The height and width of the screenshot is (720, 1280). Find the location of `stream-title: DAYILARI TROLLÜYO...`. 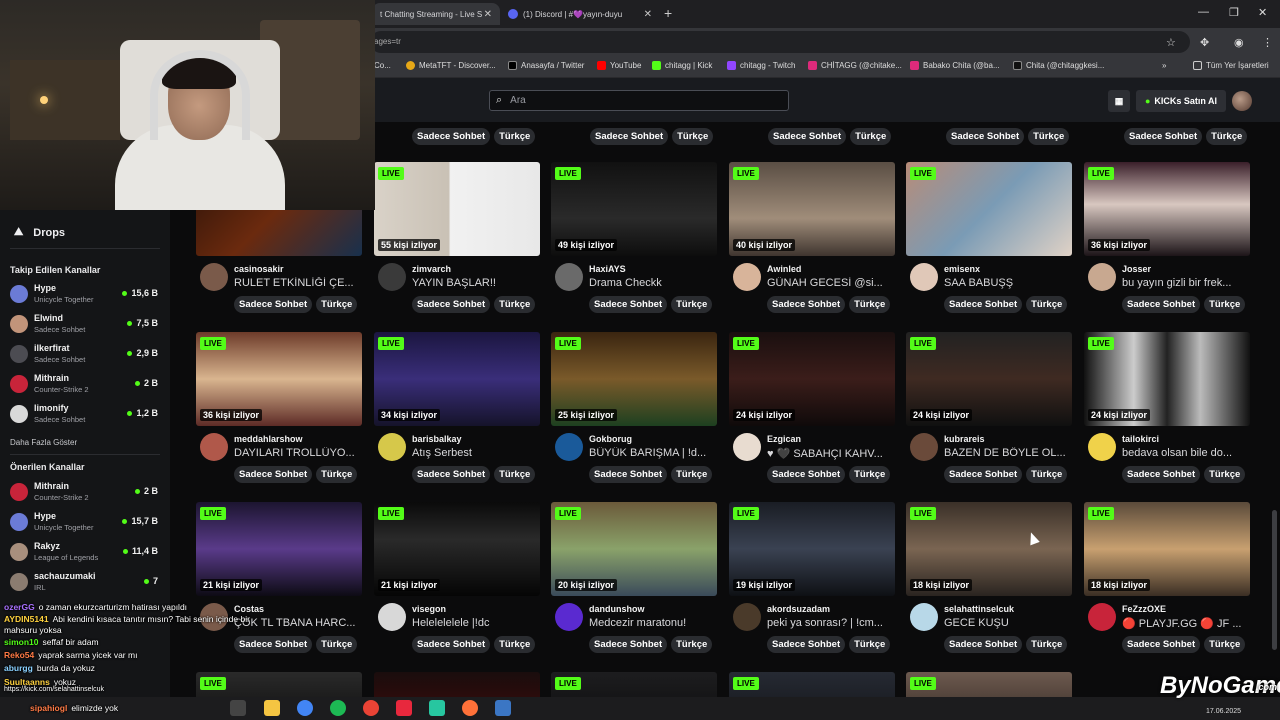

stream-title: DAYILARI TROLLÜYO... is located at coordinates (298, 453).